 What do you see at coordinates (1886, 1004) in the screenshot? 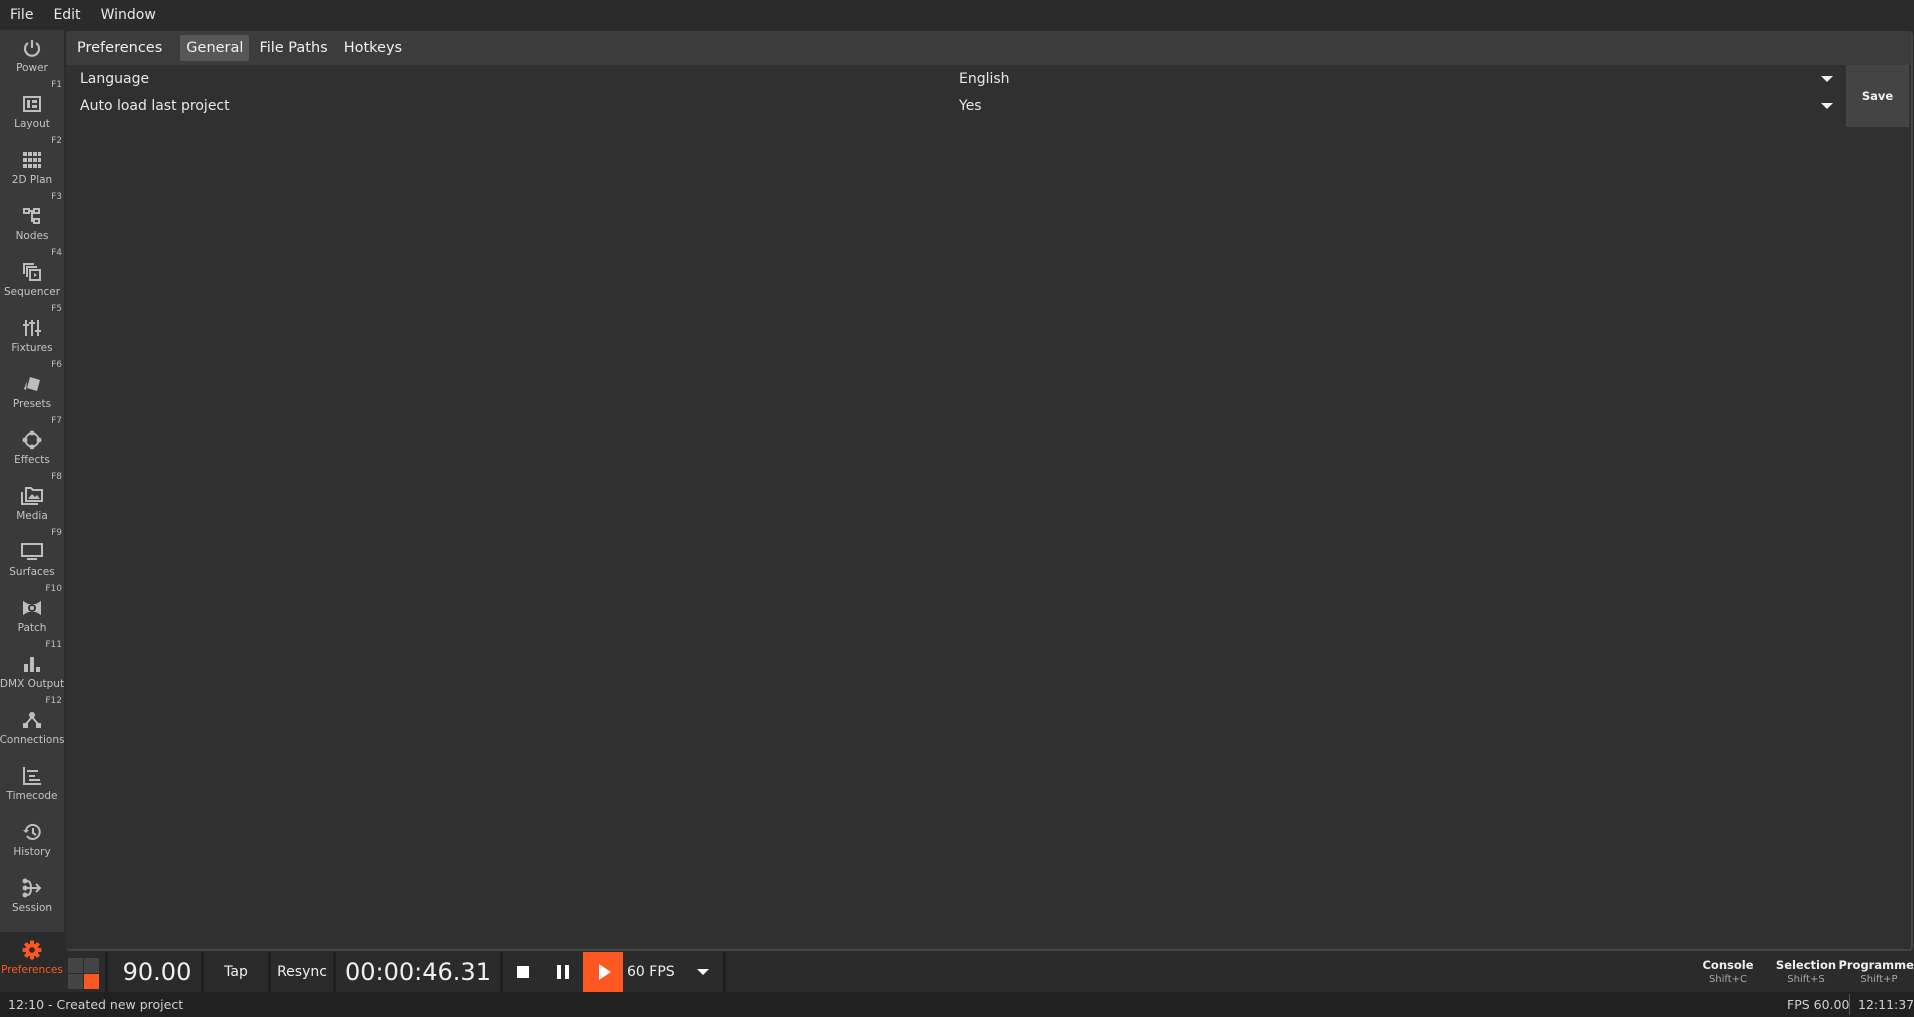
I see `clock: 12:11:37` at bounding box center [1886, 1004].